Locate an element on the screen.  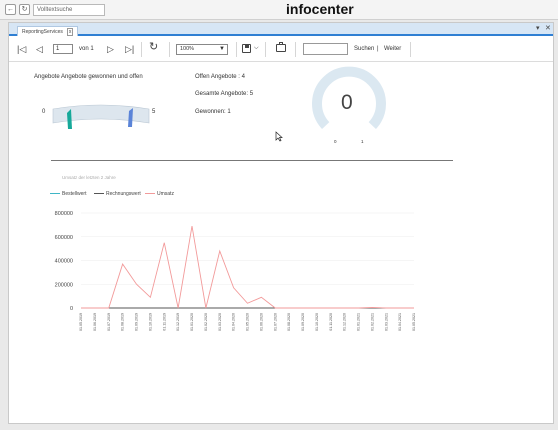
chevron-down-icon: ▼ is located at coordinates (222, 49).